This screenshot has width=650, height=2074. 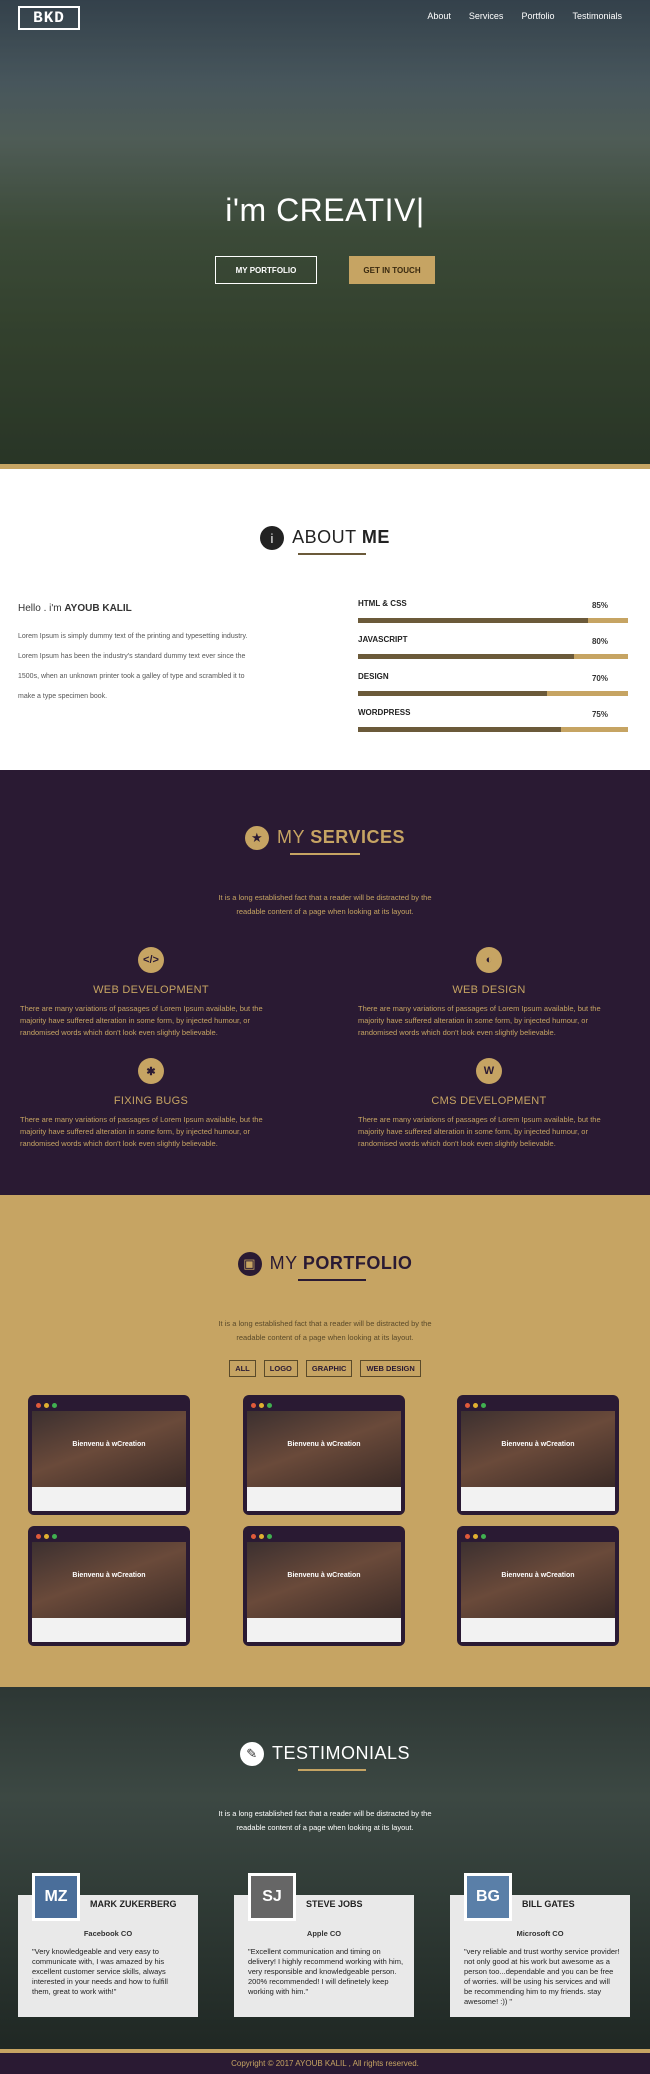 I want to click on service-title: CMS DEVELOPMENT, so click(x=489, y=1101).